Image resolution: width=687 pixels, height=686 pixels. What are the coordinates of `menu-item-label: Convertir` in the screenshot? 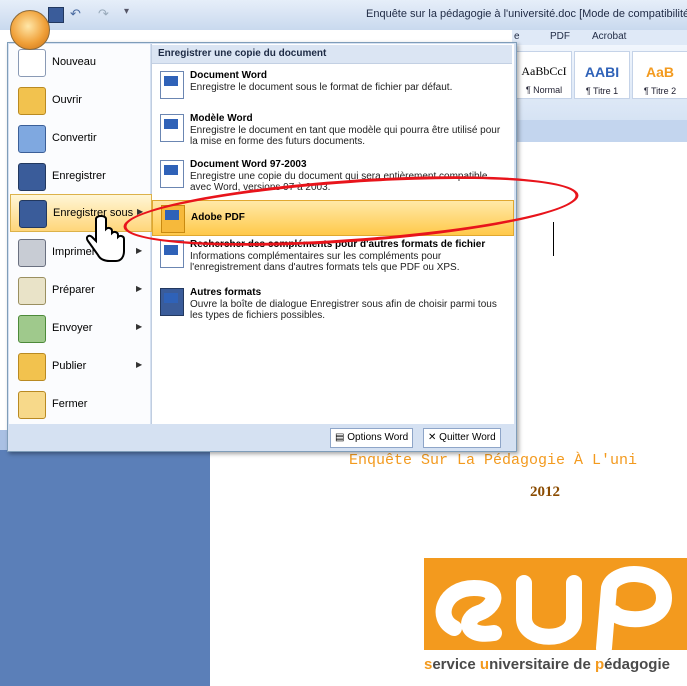 It's located at (74, 138).